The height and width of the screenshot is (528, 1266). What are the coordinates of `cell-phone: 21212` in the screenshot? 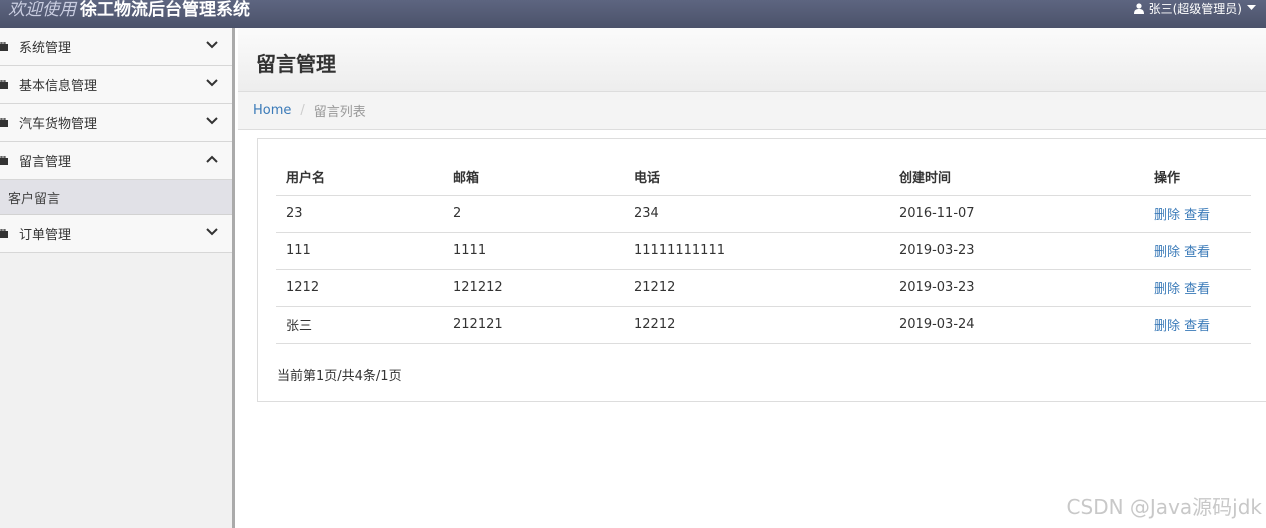 It's located at (756, 288).